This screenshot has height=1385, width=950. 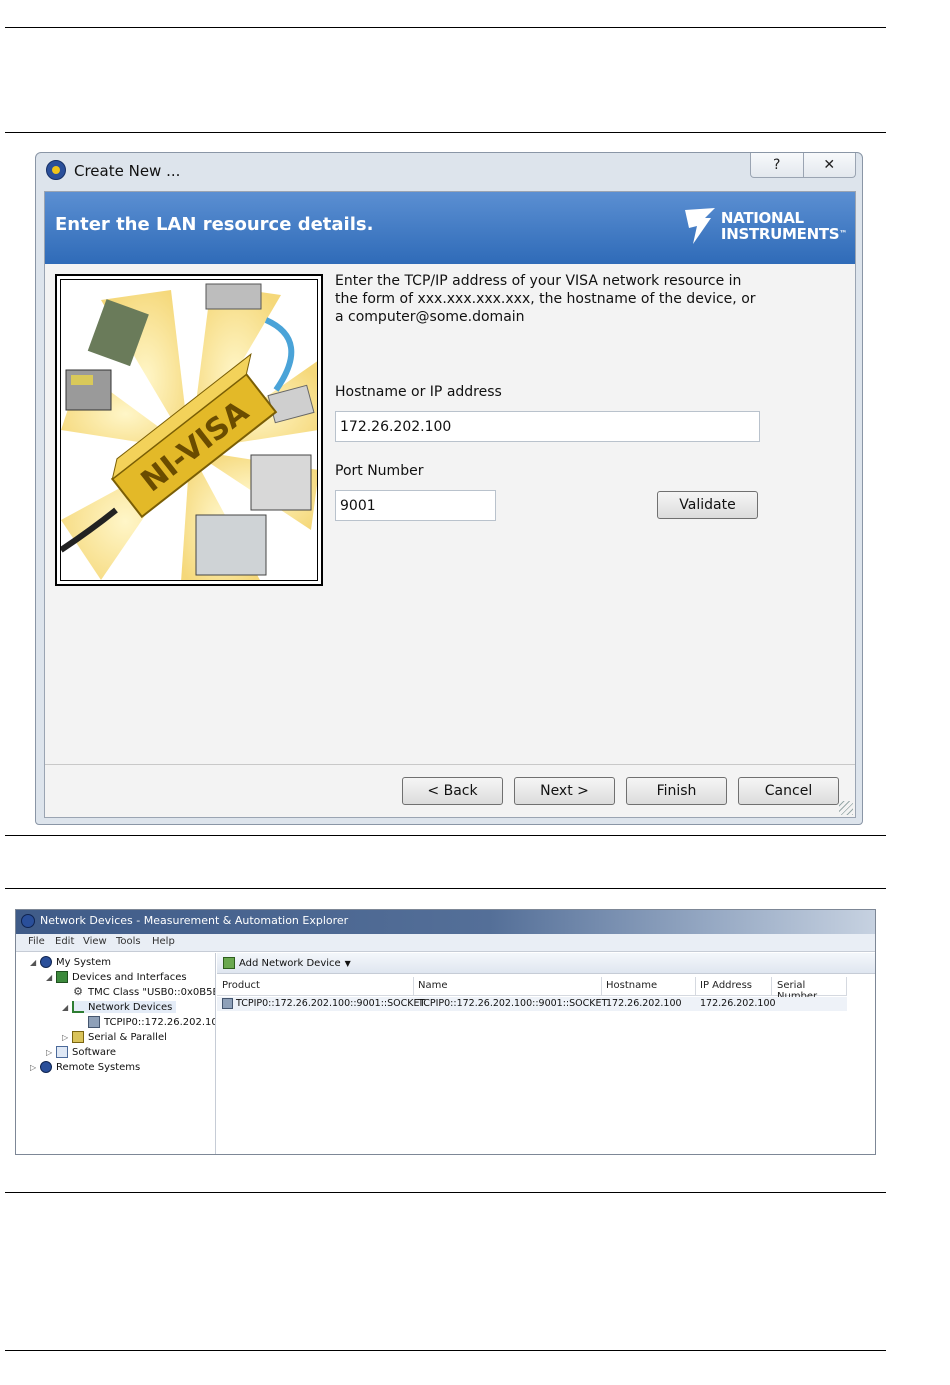 I want to click on national-instruments-logo: NATIONAL INSTRUMENTS™, so click(x=765, y=226).